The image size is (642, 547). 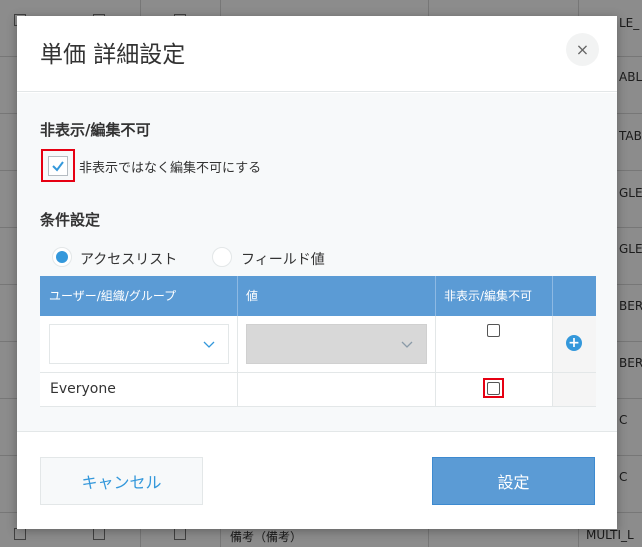 I want to click on readonly-instead-label: 非表示ではなく編集不可にする, so click(x=170, y=168).